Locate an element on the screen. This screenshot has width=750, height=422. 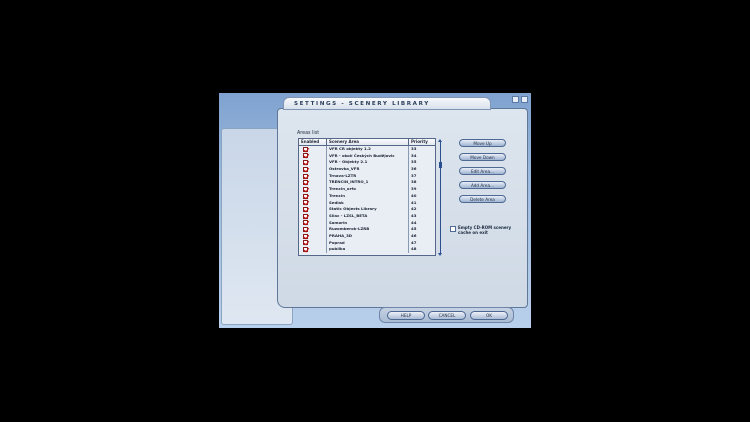
close-icon is located at coordinates (524, 99).